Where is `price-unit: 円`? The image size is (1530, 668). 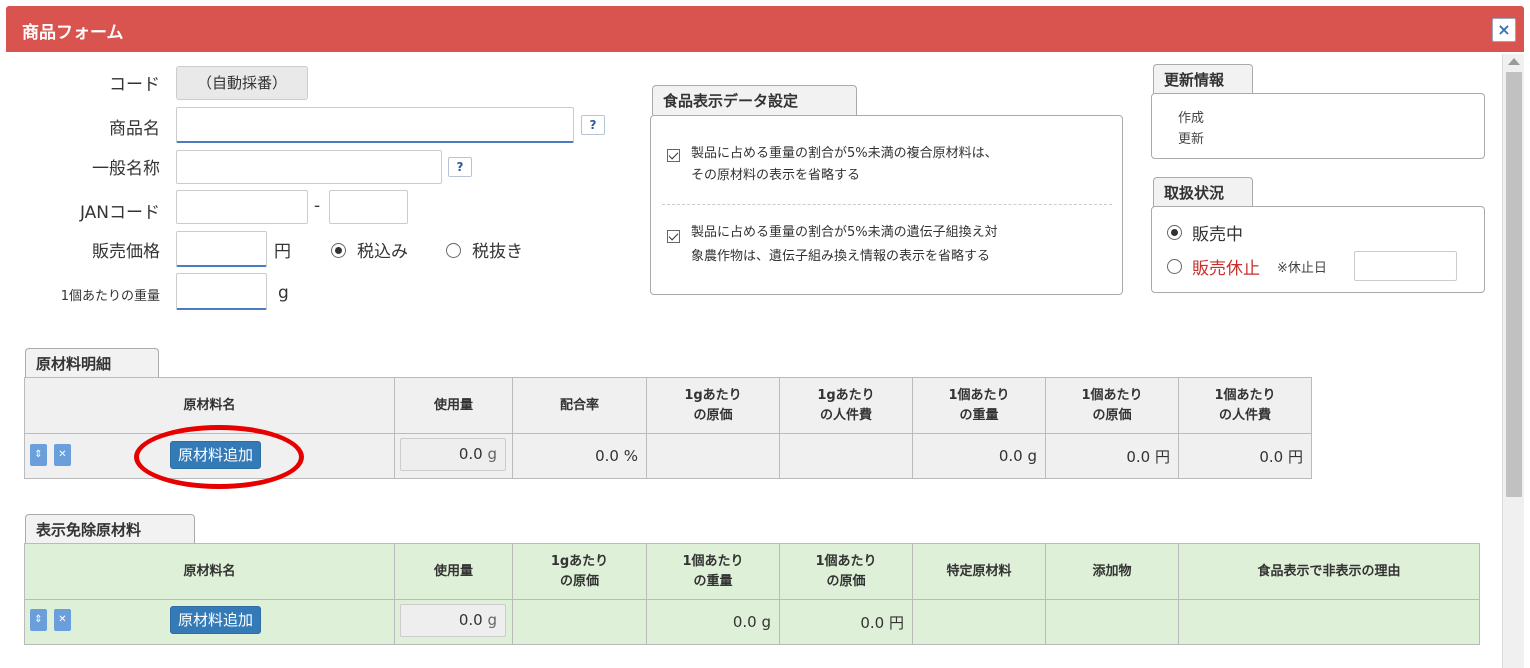 price-unit: 円 is located at coordinates (282, 252).